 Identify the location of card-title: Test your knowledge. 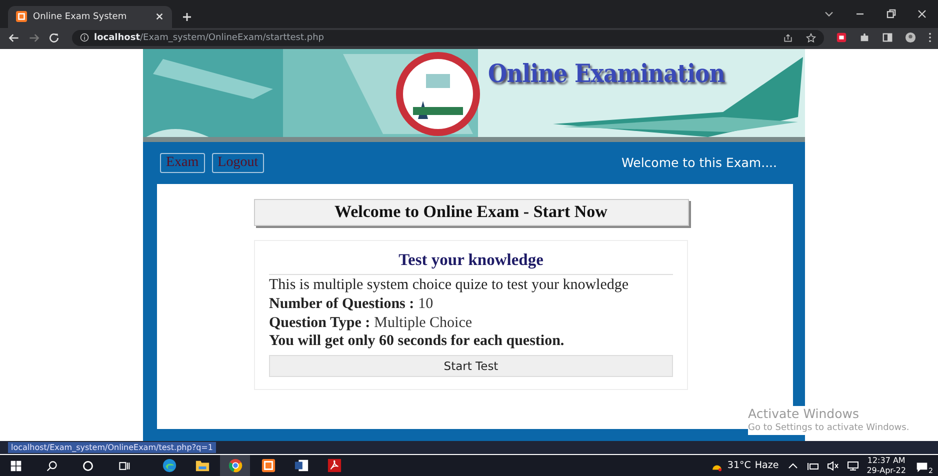
(471, 262).